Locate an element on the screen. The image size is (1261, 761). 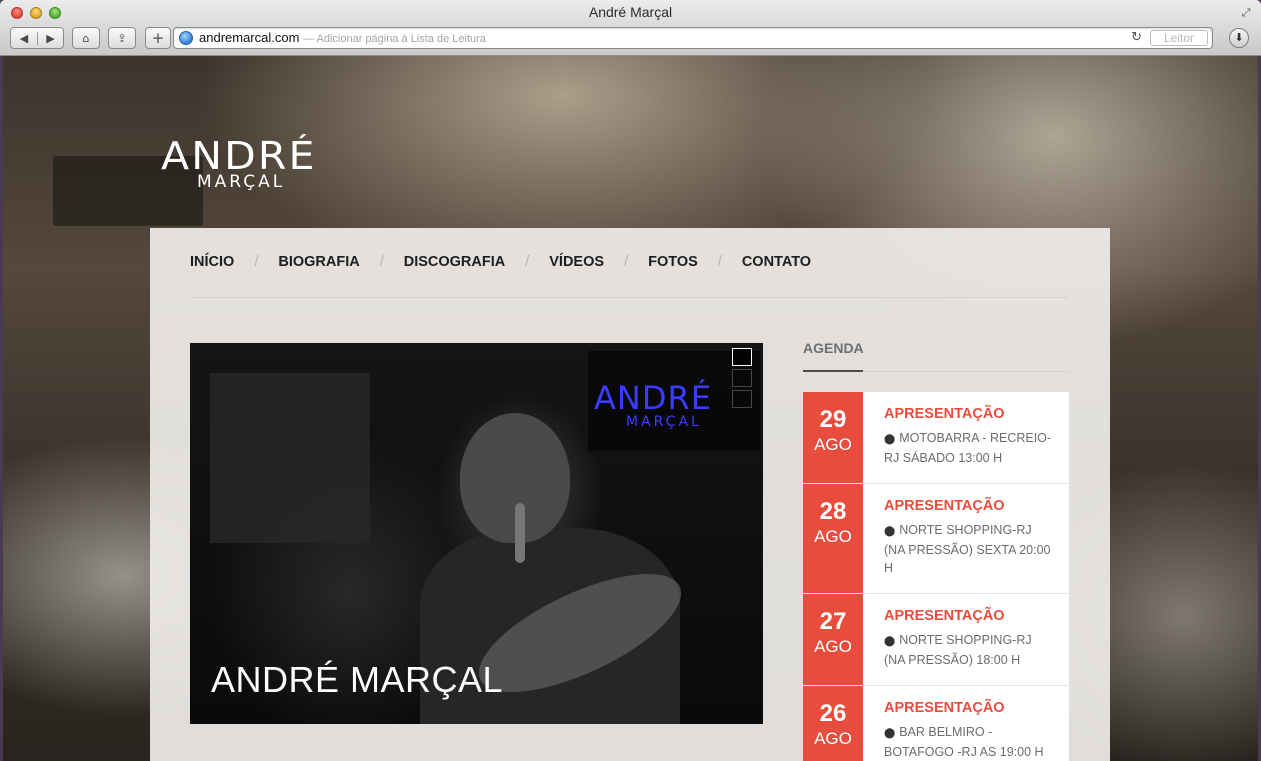
agenda-heading: AGENDA is located at coordinates (833, 348).